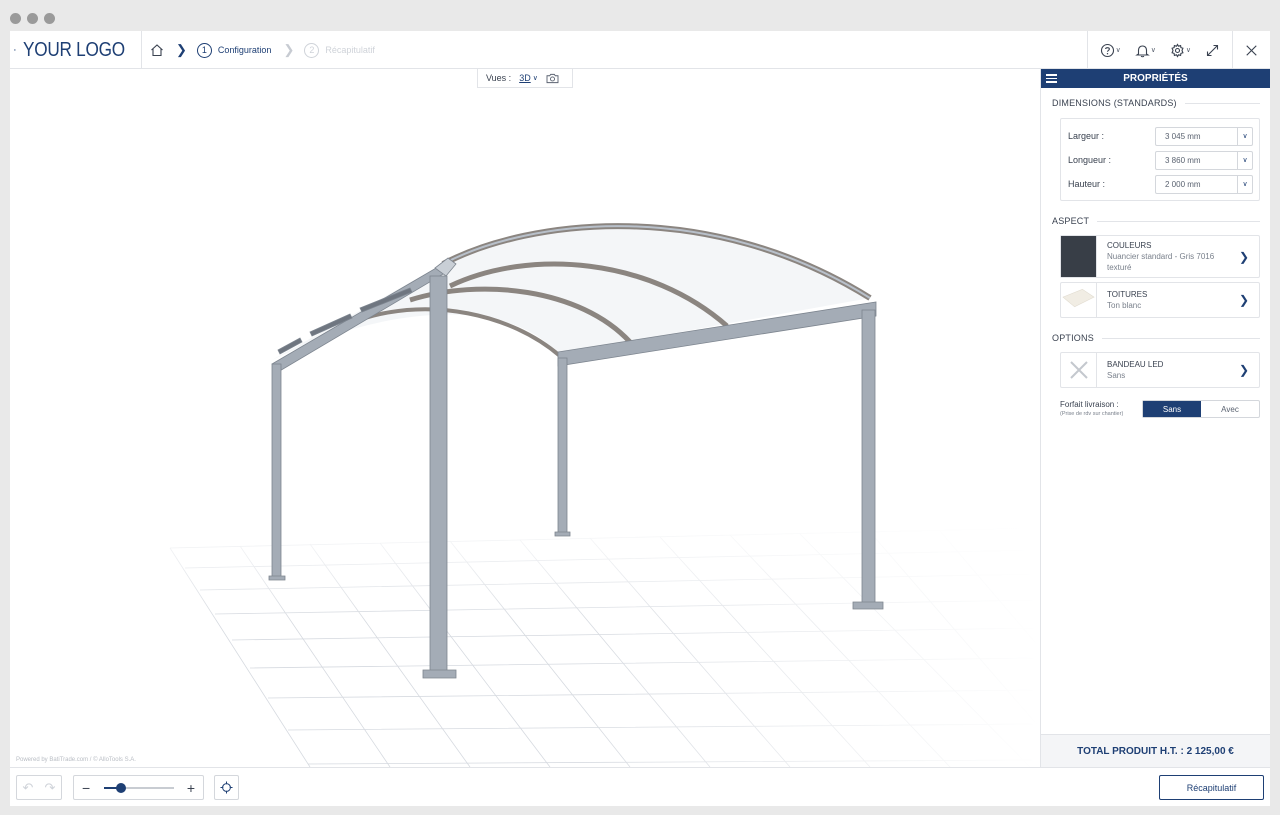 The width and height of the screenshot is (1280, 815). I want to click on total-price: TOTAL PRODUIT H.T. : 2 125,00 €, so click(1155, 750).